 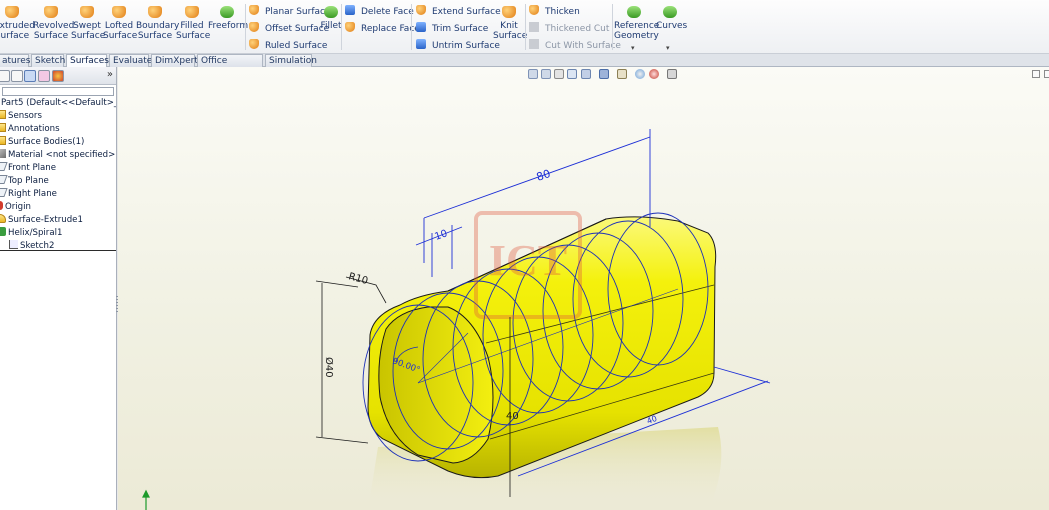 What do you see at coordinates (17, 76) in the screenshot?
I see `property-manager-tab-icon` at bounding box center [17, 76].